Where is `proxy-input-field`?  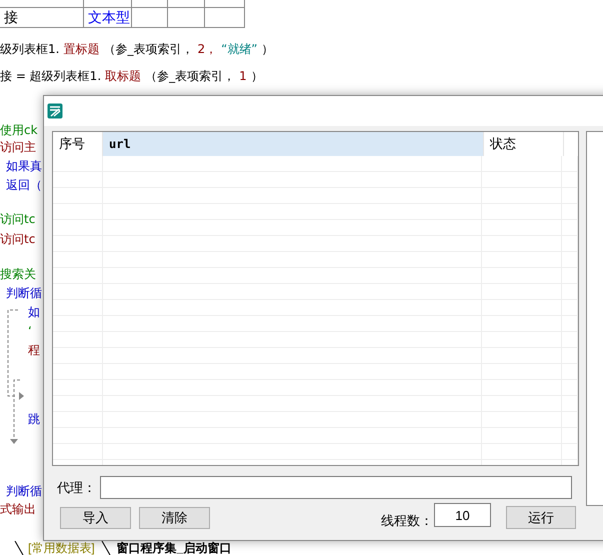
proxy-input-field is located at coordinates (336, 487).